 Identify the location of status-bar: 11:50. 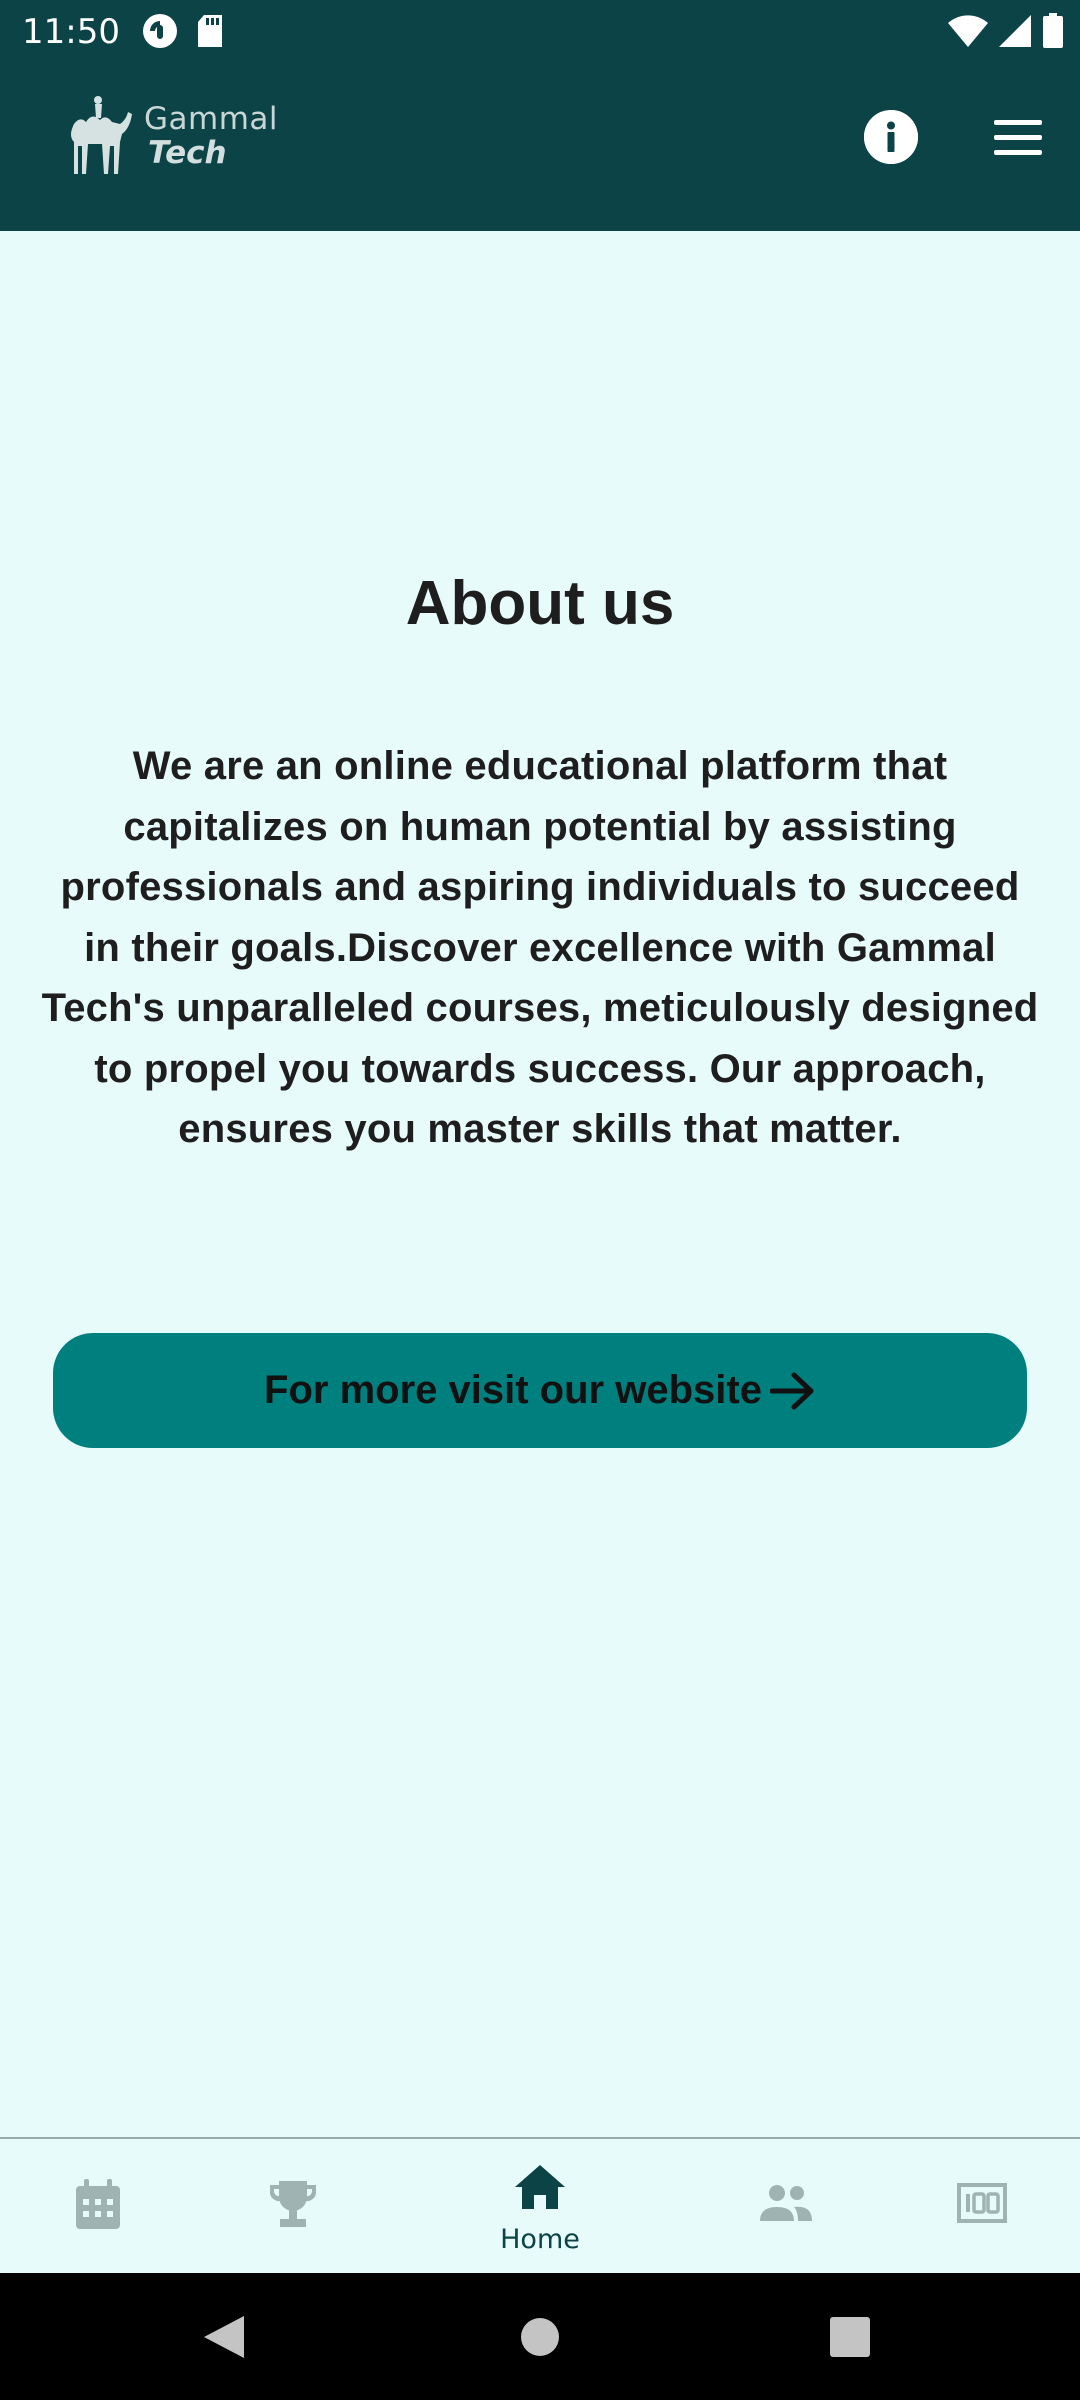
(540, 31).